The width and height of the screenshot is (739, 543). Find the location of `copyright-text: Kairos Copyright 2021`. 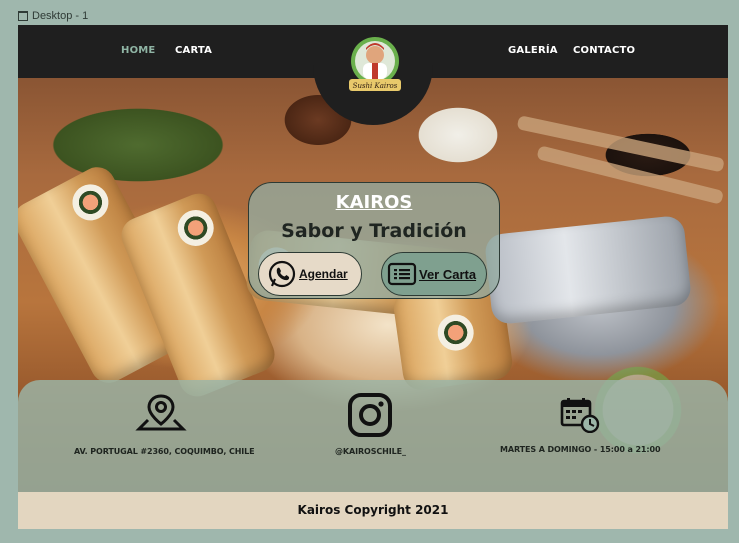

copyright-text: Kairos Copyright 2021 is located at coordinates (373, 510).